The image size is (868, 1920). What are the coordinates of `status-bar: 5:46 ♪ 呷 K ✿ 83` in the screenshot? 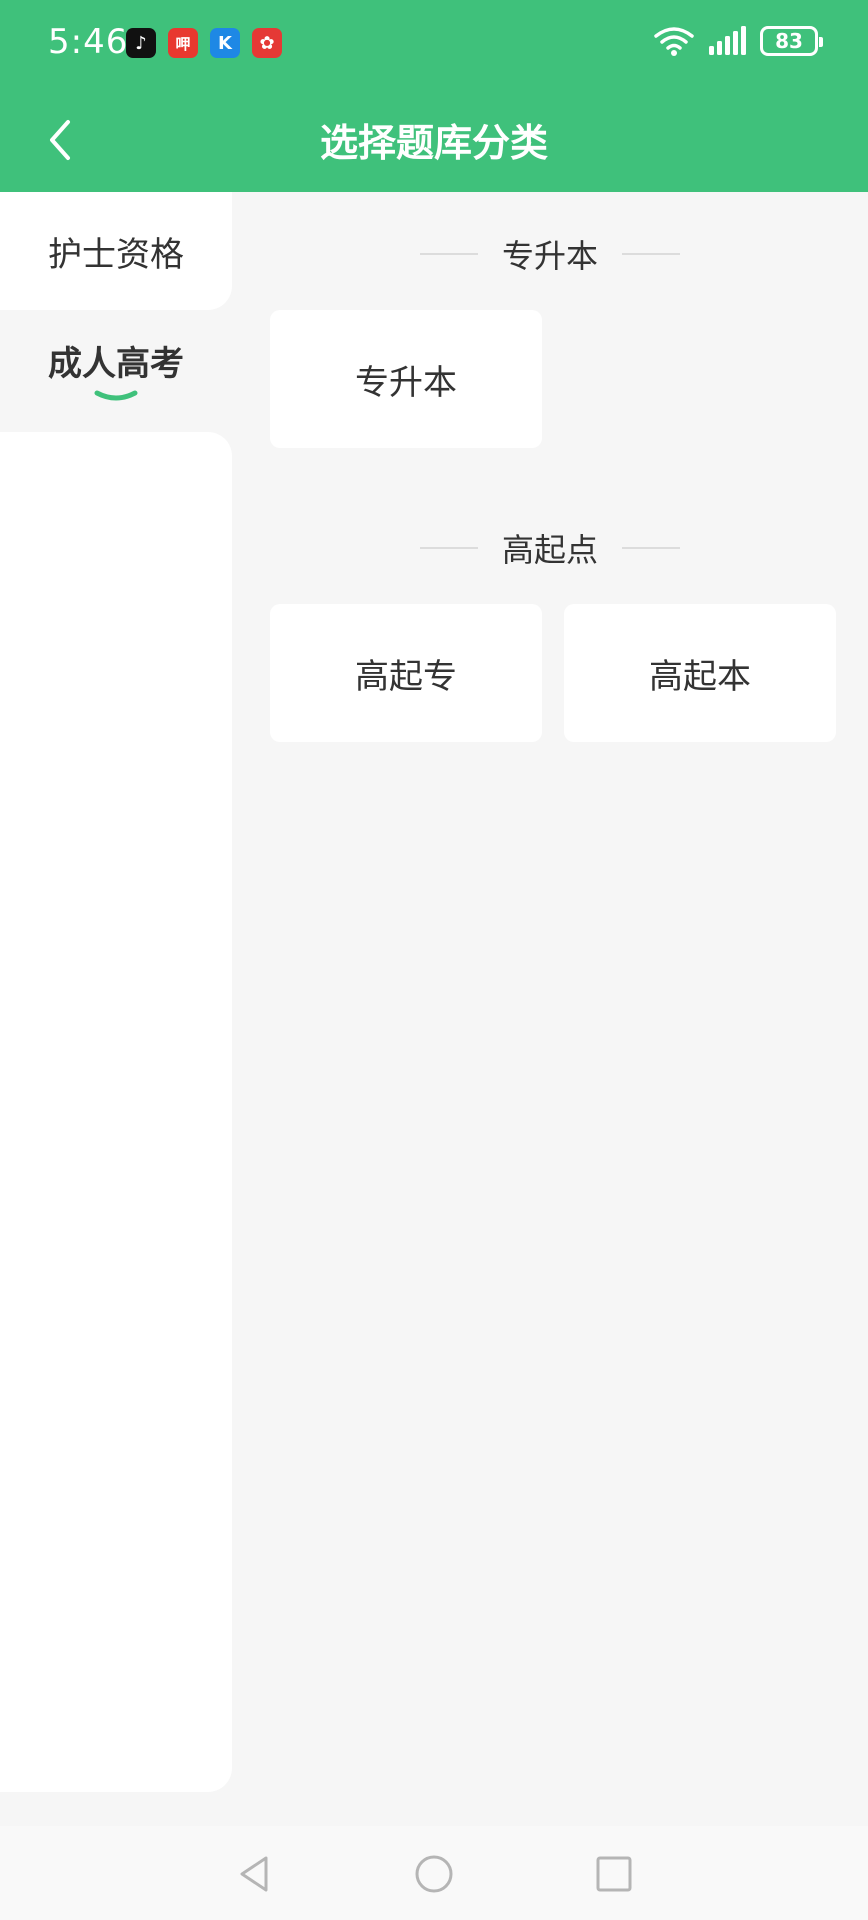 It's located at (434, 44).